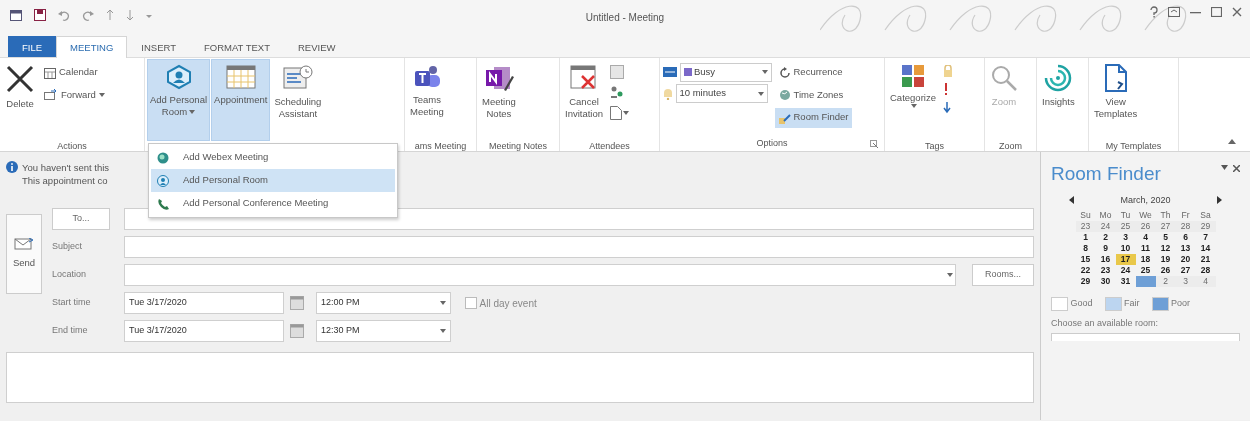 This screenshot has height=421, width=1250. I want to click on ribbon-button: Calendar, so click(74, 72).